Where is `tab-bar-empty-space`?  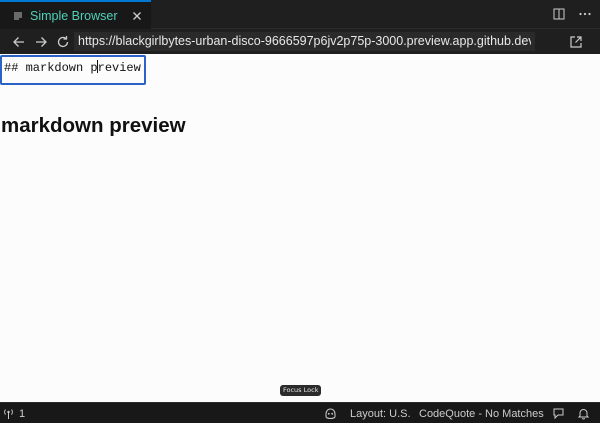
tab-bar-empty-space is located at coordinates (375, 14).